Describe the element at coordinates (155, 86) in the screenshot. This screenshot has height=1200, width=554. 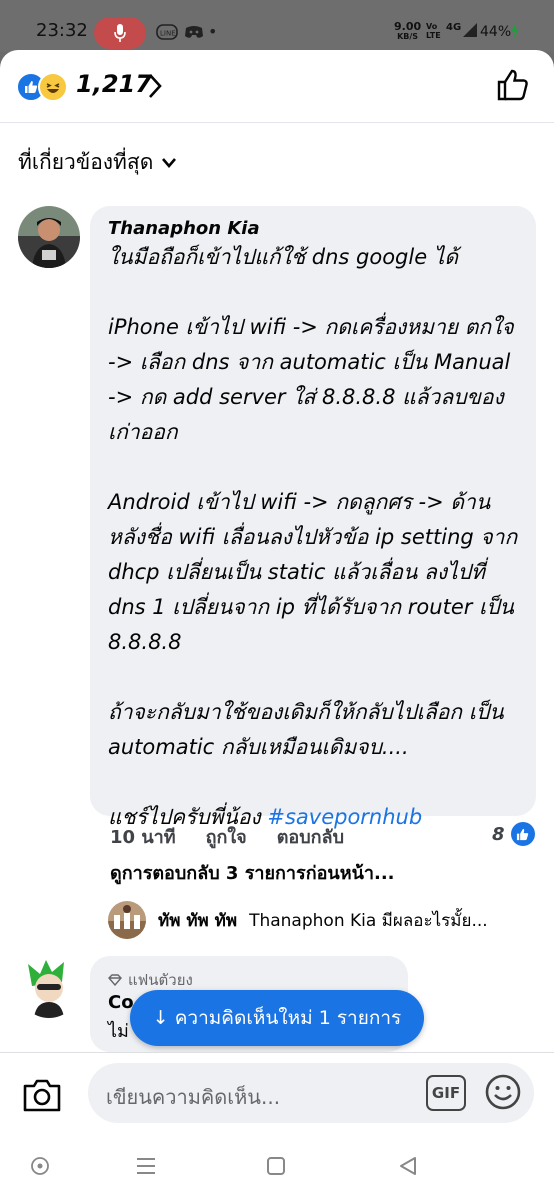
I see `chevron-right-icon` at that location.